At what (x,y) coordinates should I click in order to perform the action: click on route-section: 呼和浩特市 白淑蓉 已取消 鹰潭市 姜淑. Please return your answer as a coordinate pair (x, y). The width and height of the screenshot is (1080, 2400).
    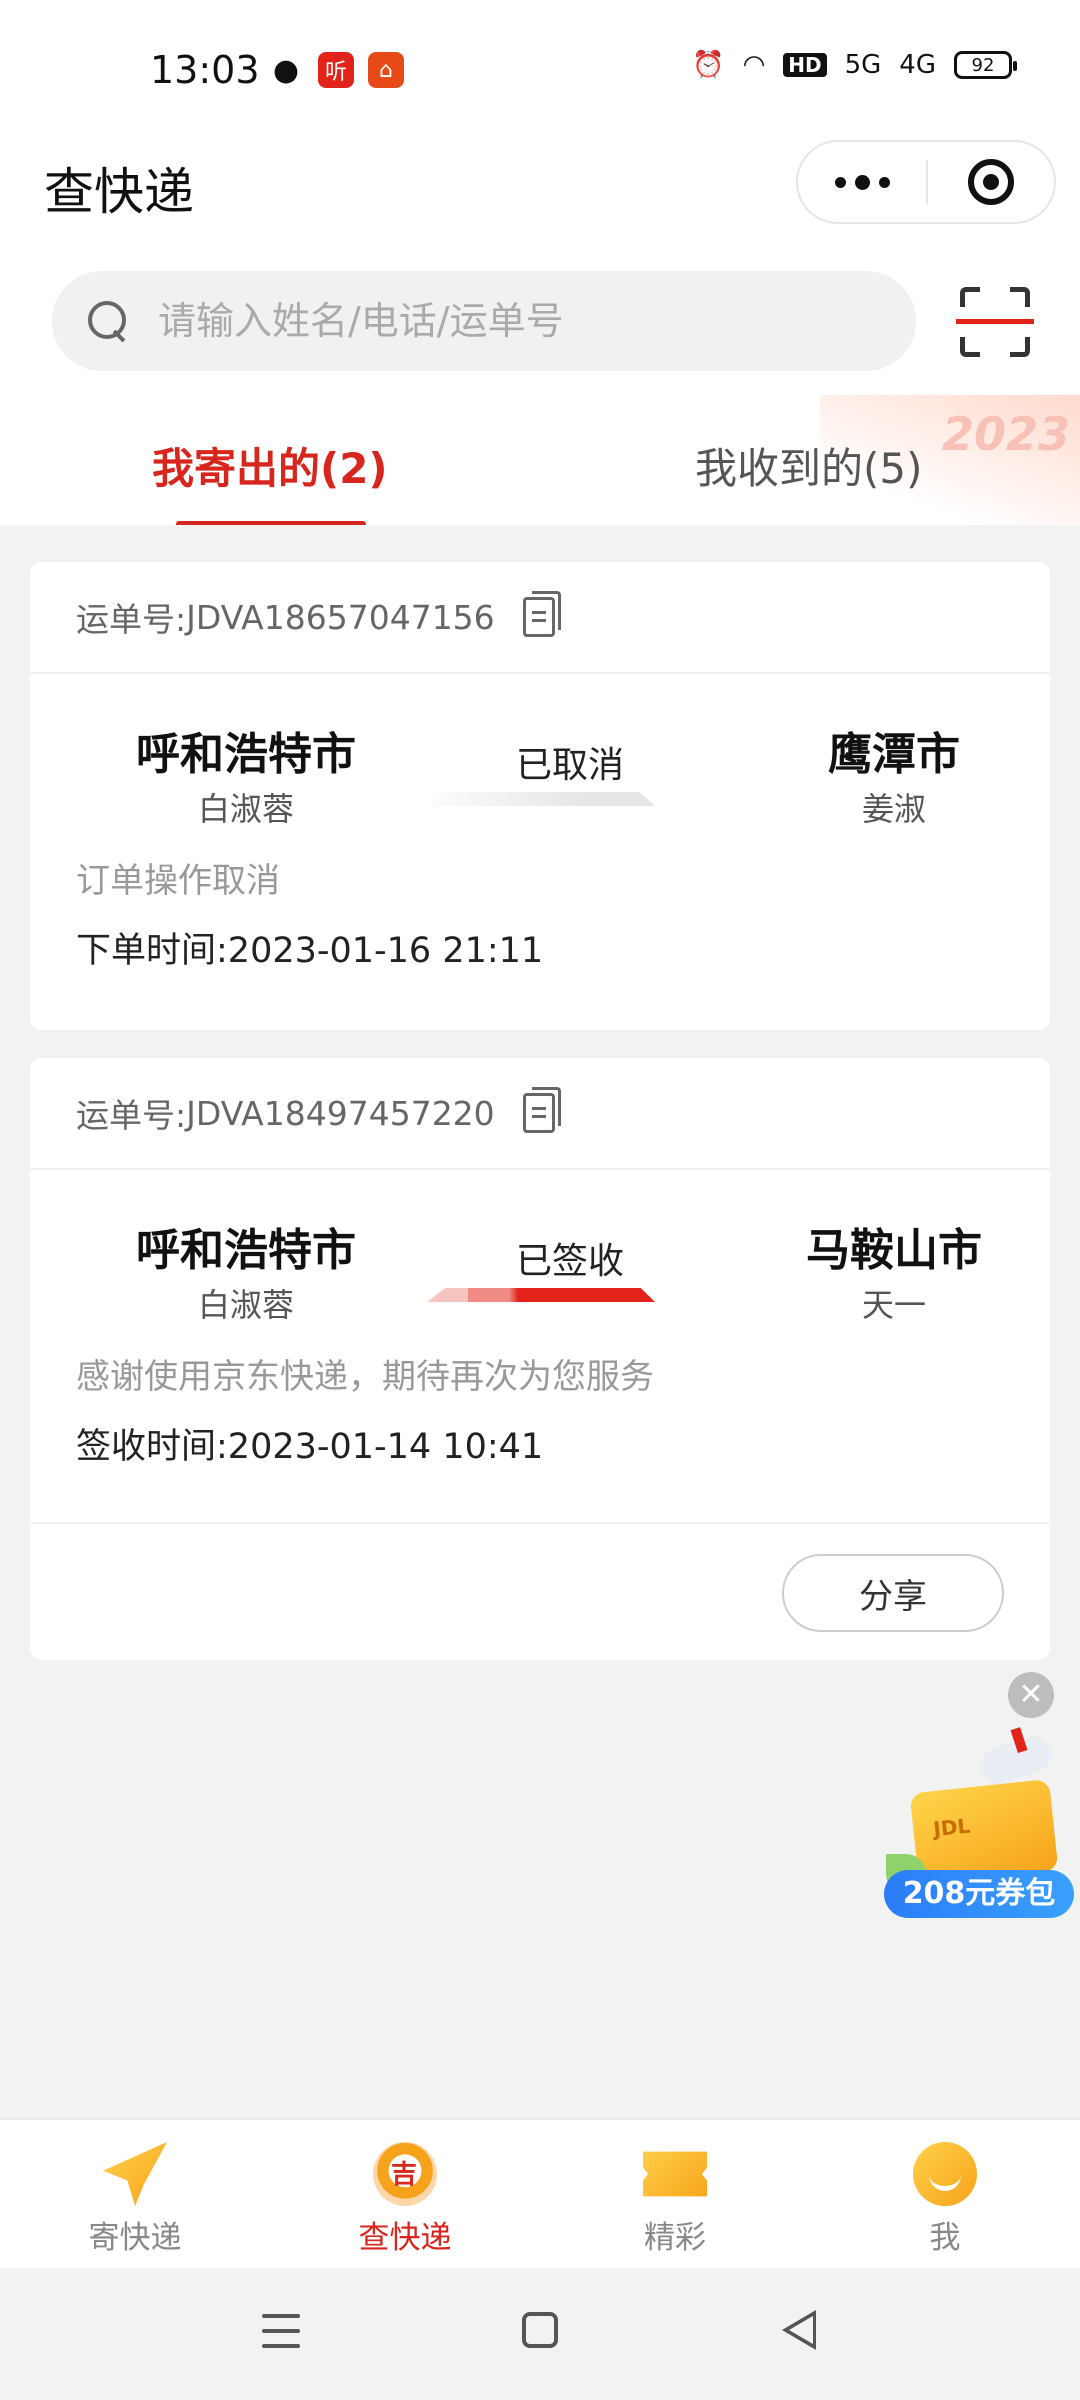
    Looking at the image, I should click on (540, 760).